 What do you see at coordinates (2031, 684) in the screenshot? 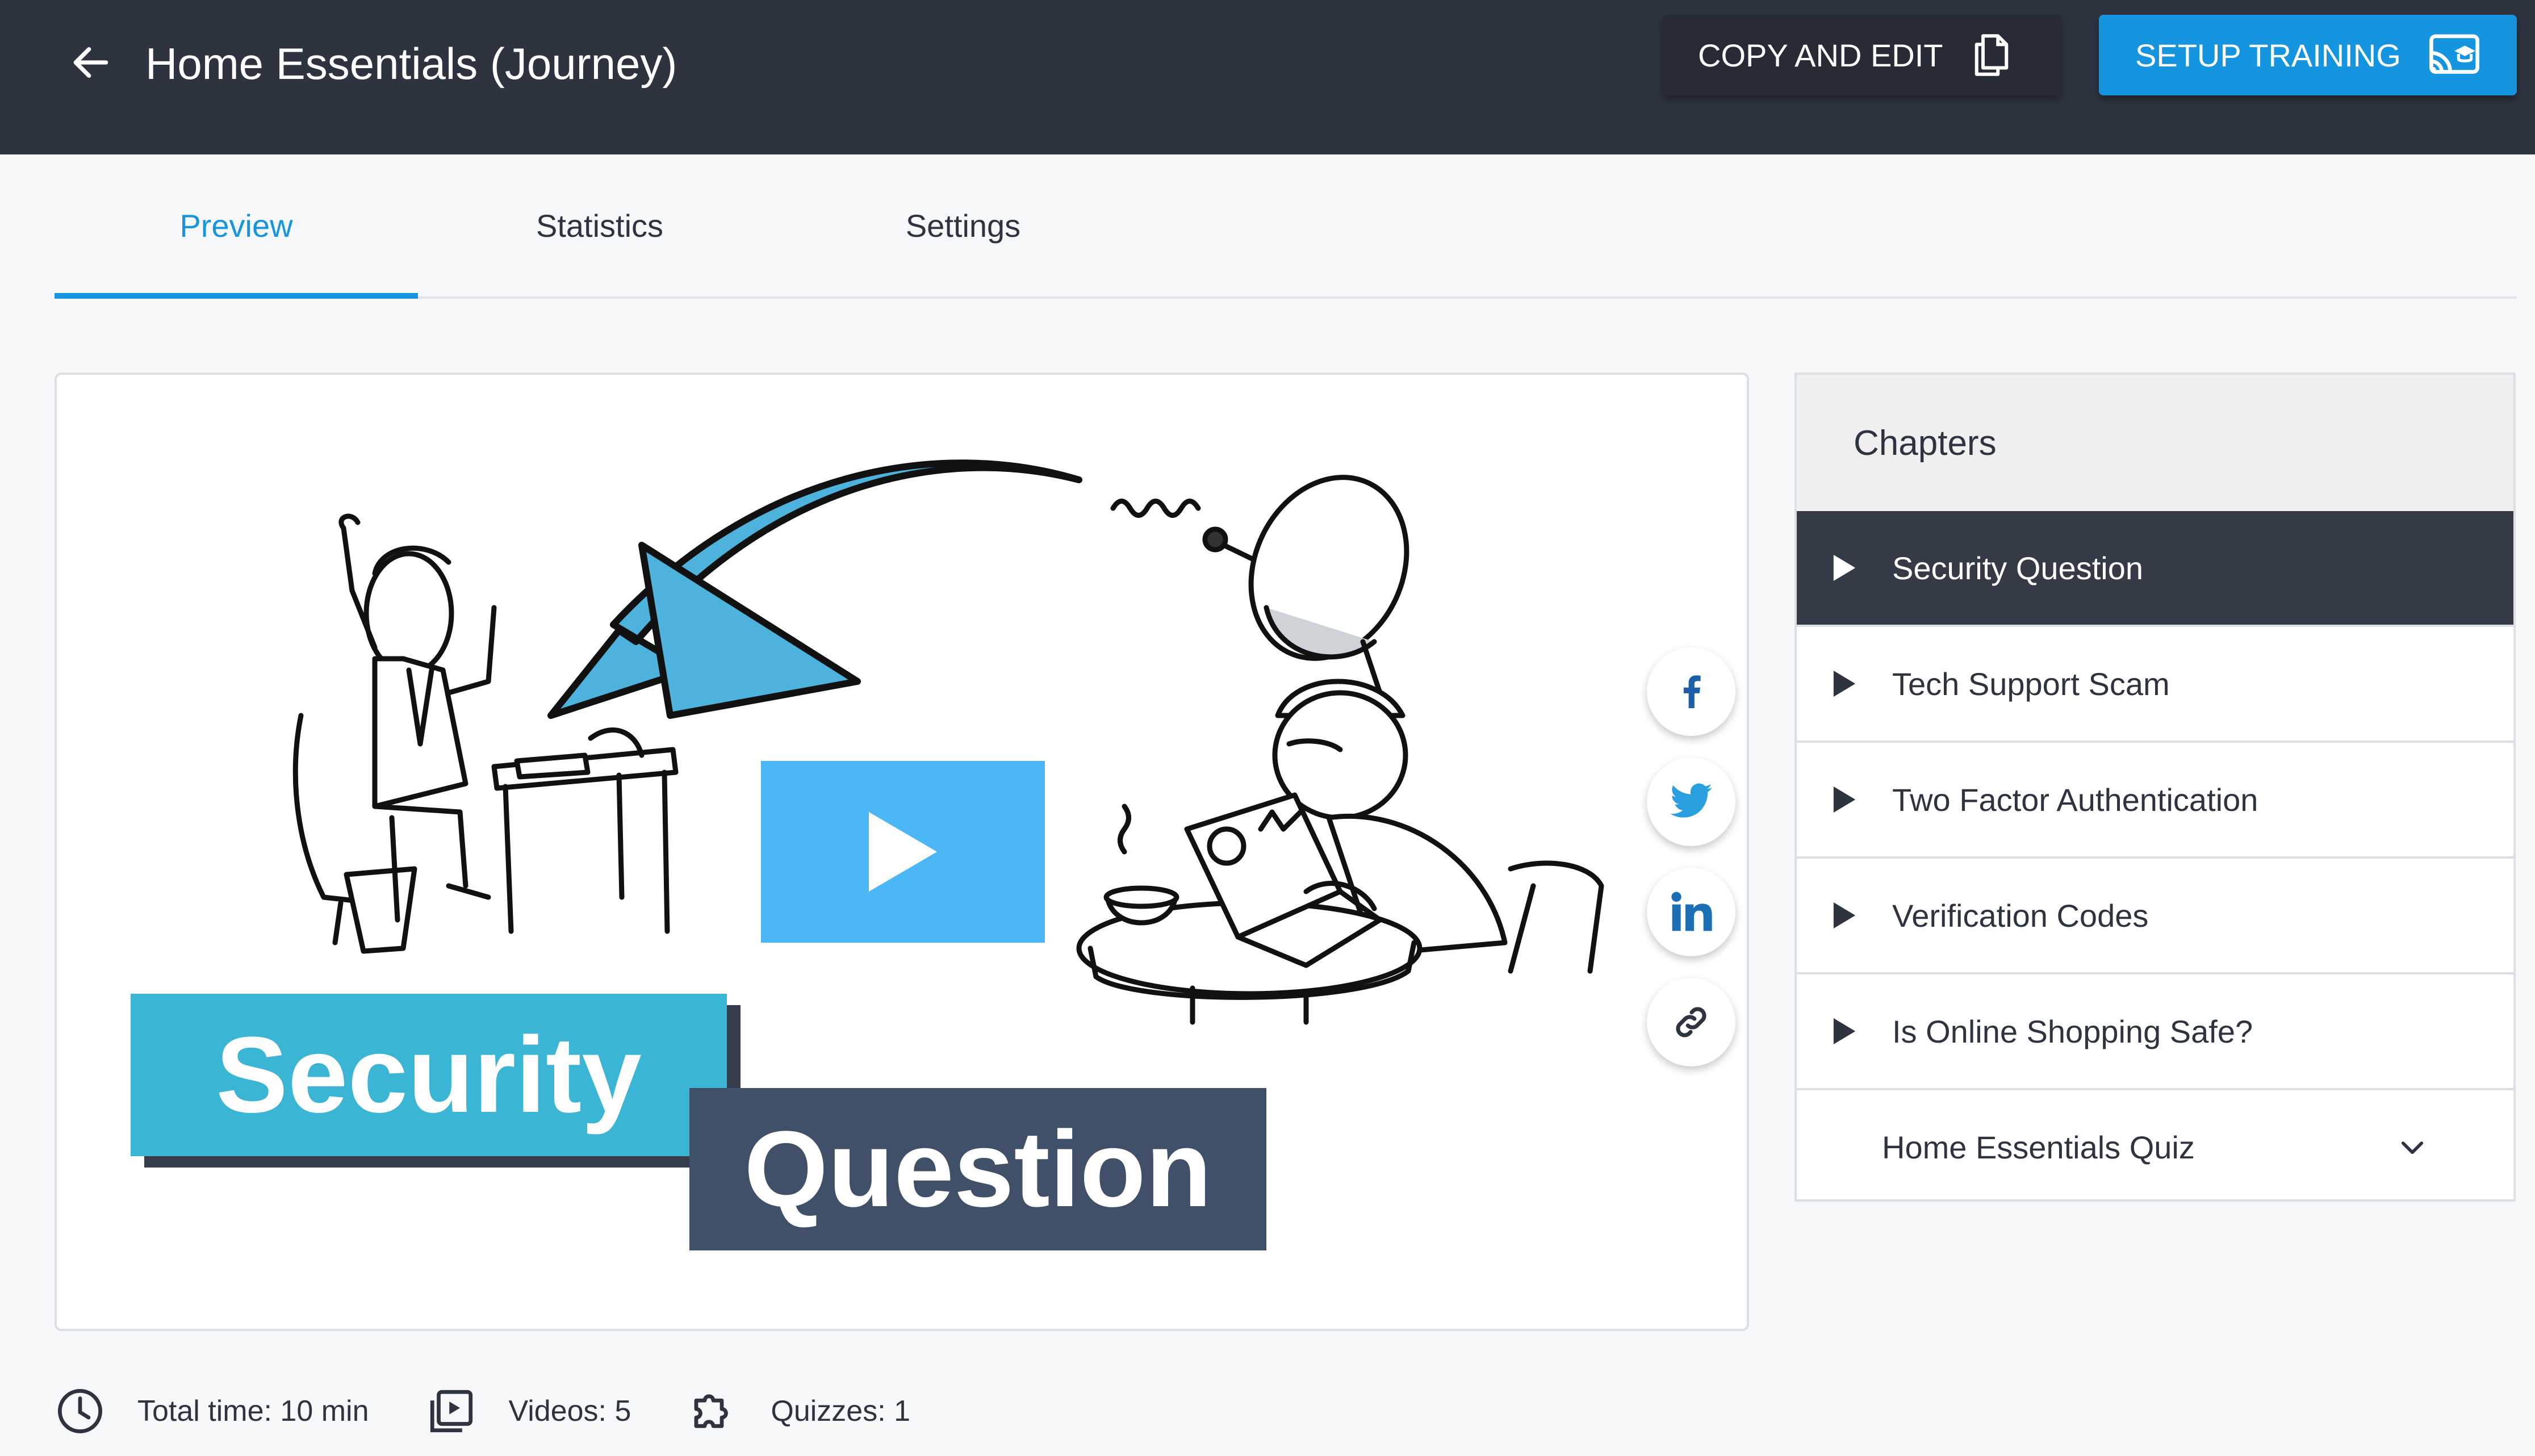
I see `chapter-label: Tech Support Scam` at bounding box center [2031, 684].